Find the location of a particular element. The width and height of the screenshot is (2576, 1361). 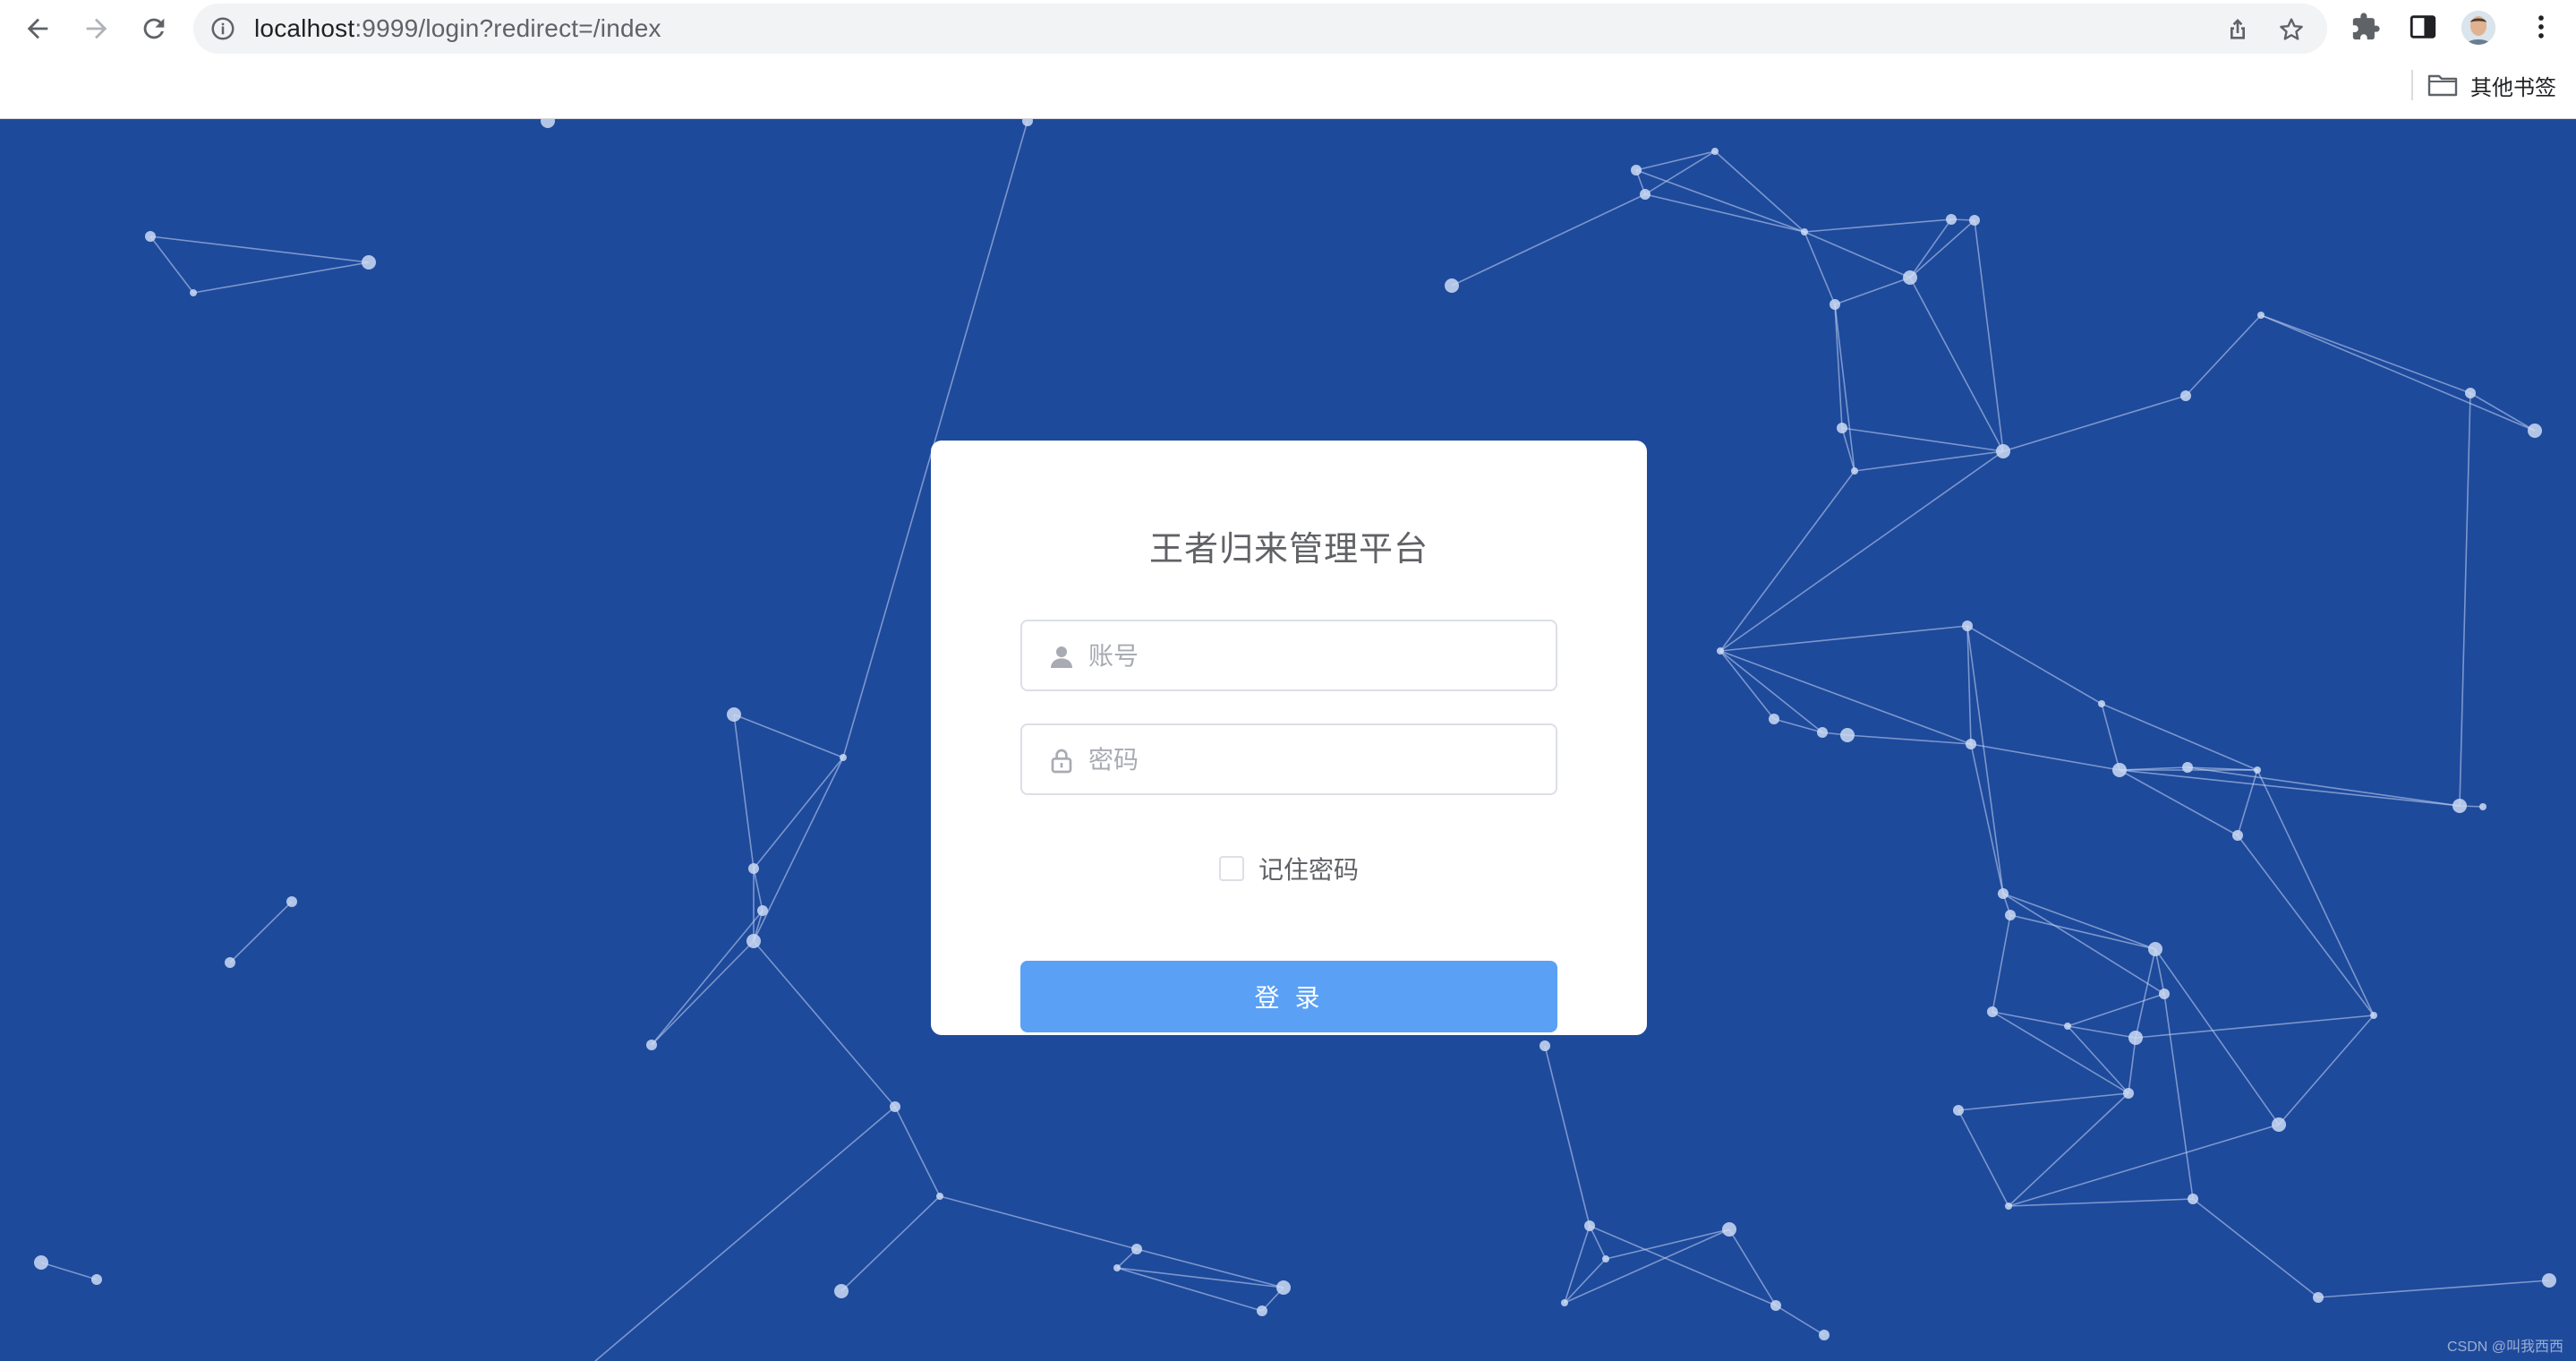

password-input is located at coordinates (1315, 759).